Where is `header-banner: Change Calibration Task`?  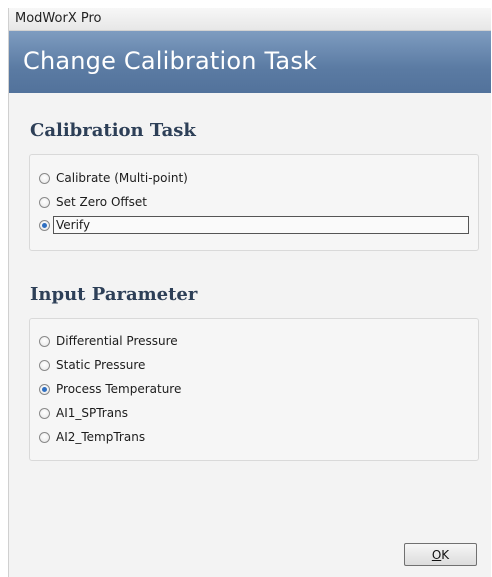
header-banner: Change Calibration Task is located at coordinates (250, 62).